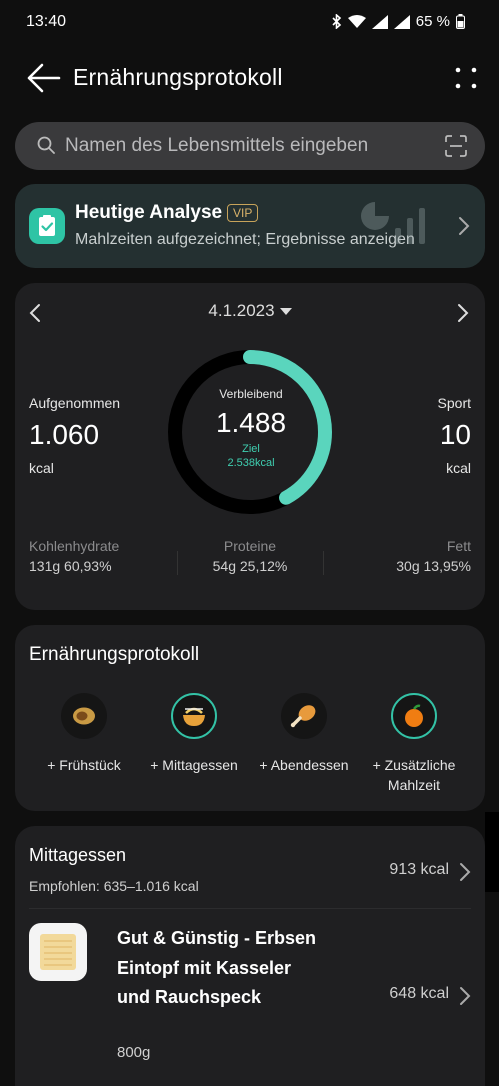  What do you see at coordinates (74, 546) in the screenshot?
I see `macro-name: Kohlenhydrate` at bounding box center [74, 546].